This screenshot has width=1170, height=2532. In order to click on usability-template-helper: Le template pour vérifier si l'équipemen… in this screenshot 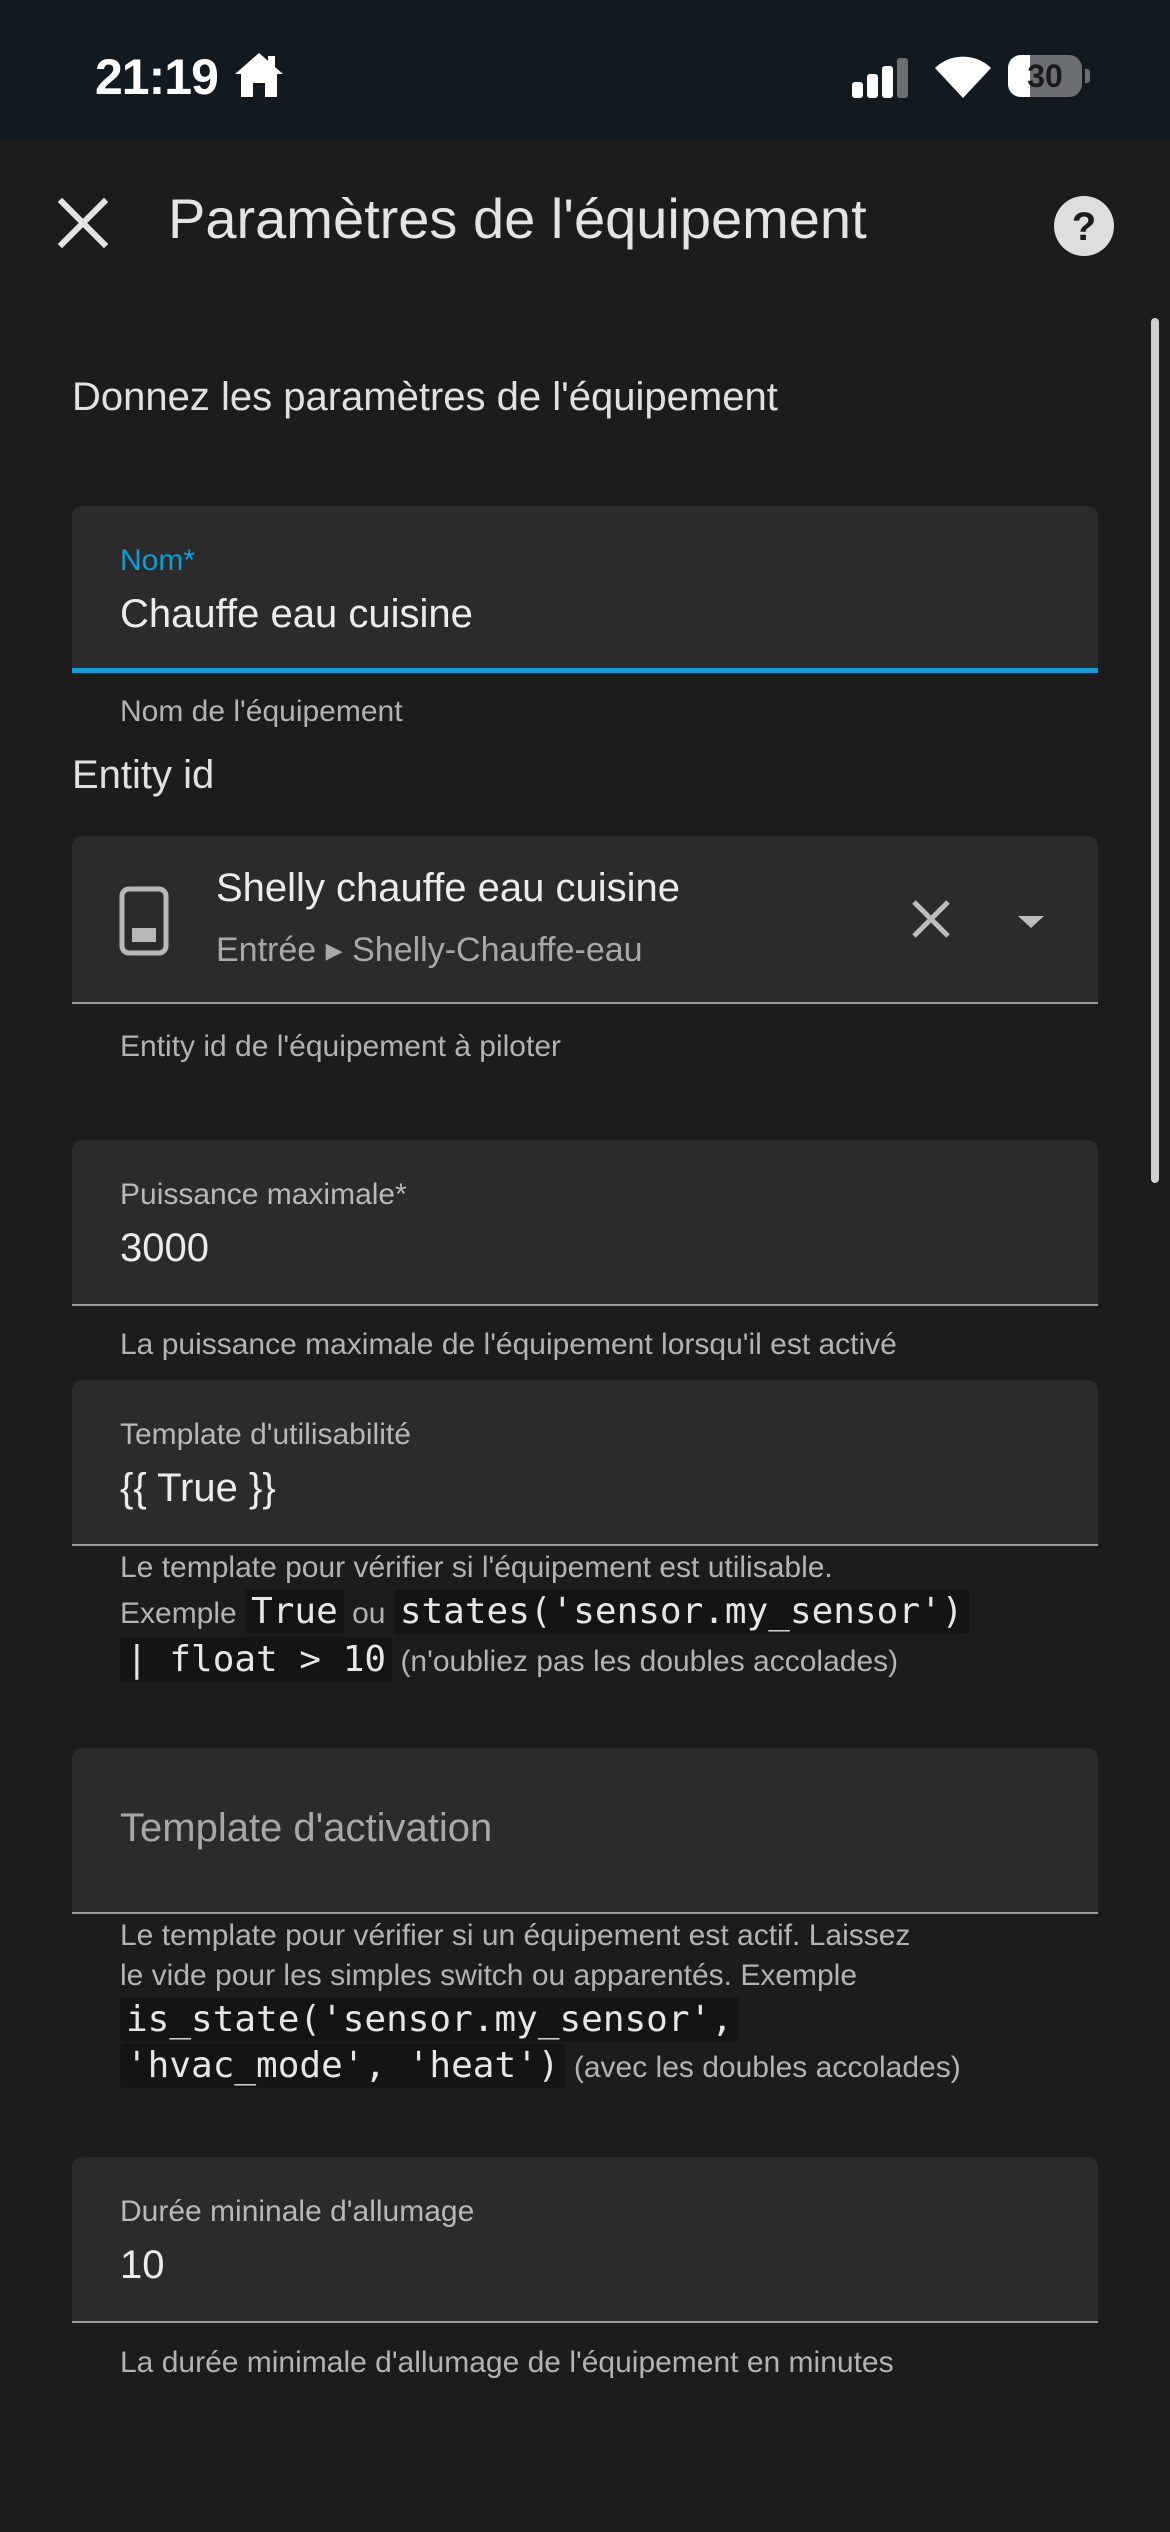, I will do `click(590, 1615)`.